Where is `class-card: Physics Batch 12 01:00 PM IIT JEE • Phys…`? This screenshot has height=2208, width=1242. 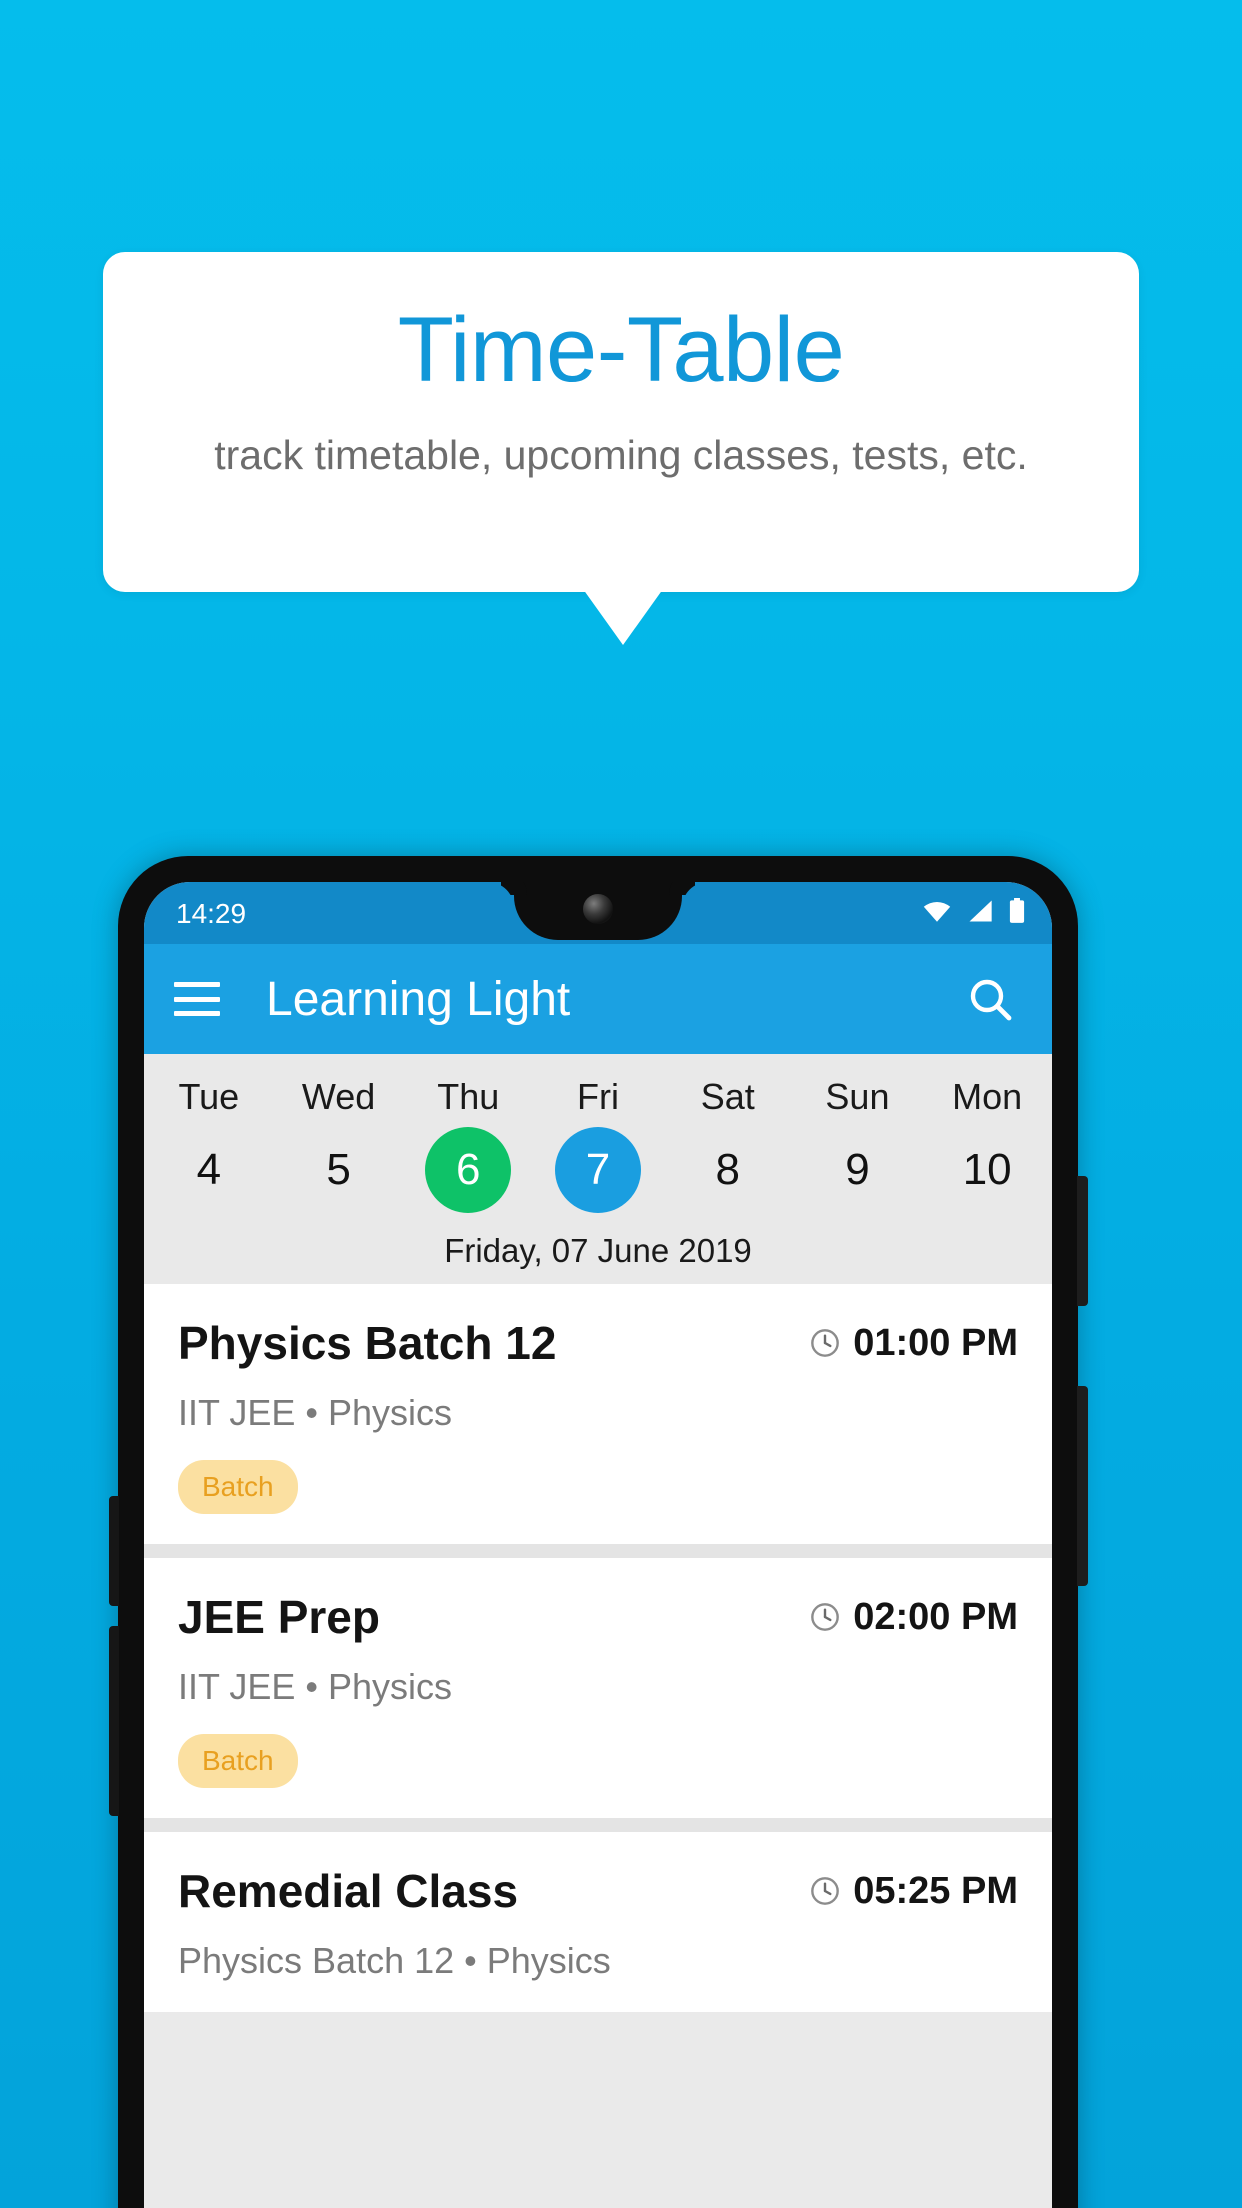 class-card: Physics Batch 12 01:00 PM IIT JEE • Phys… is located at coordinates (598, 1414).